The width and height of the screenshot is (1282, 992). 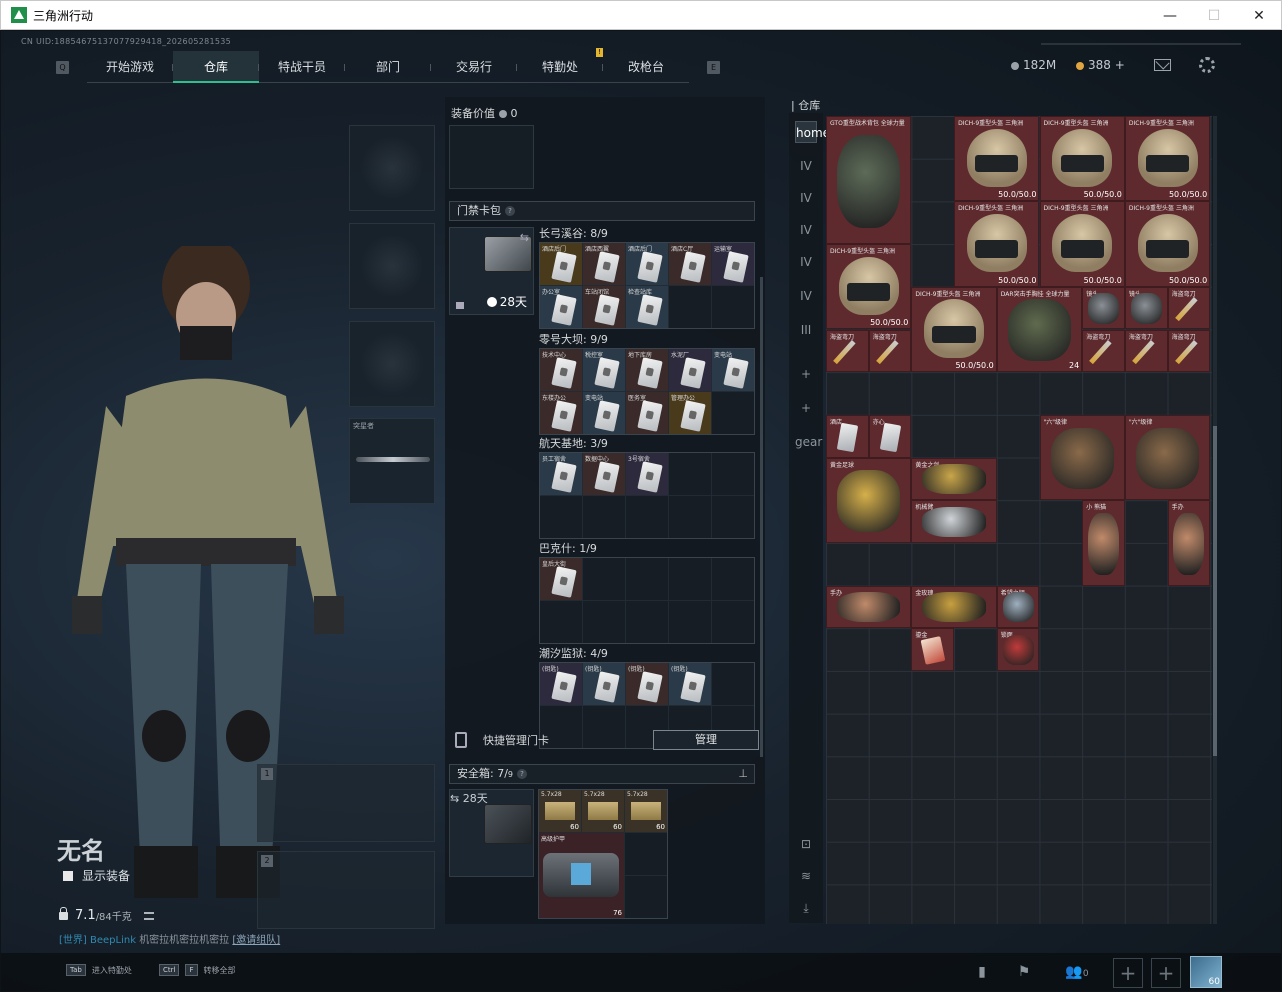 What do you see at coordinates (647, 264) in the screenshot?
I see `keycard-item: 酒店后门` at bounding box center [647, 264].